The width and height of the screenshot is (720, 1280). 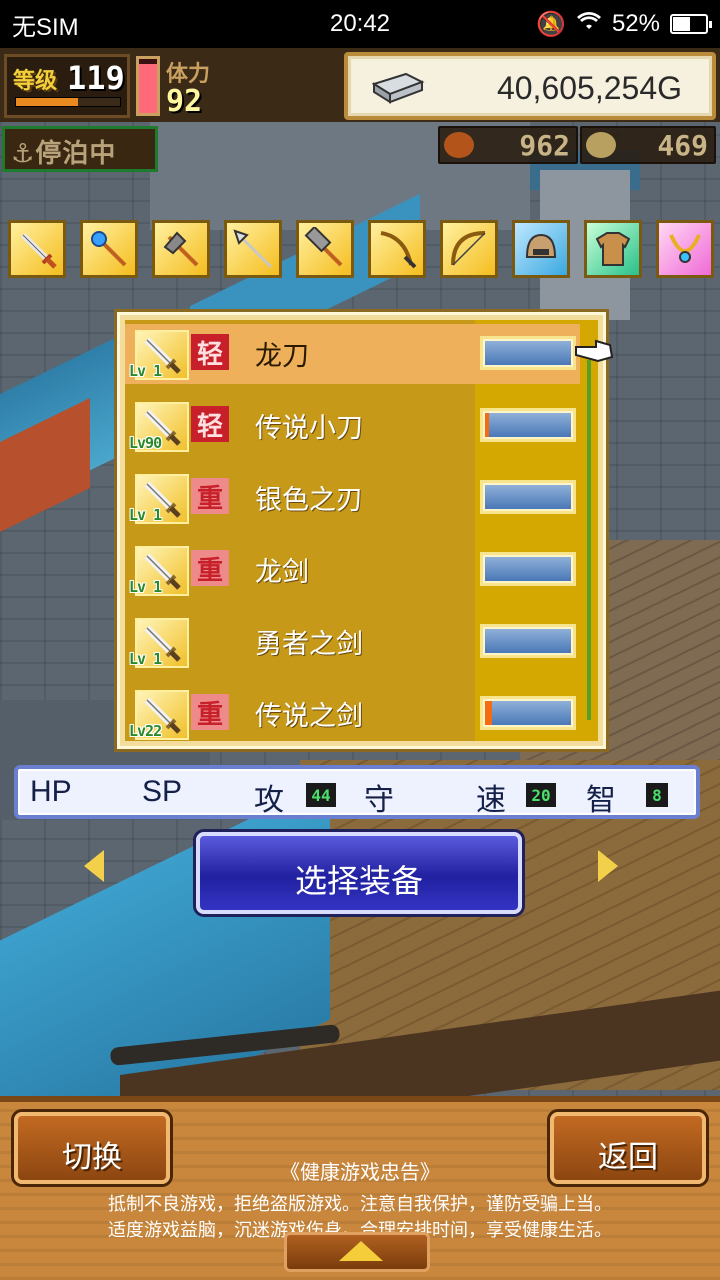 I want to click on battery-percent: 52%, so click(x=635, y=23).